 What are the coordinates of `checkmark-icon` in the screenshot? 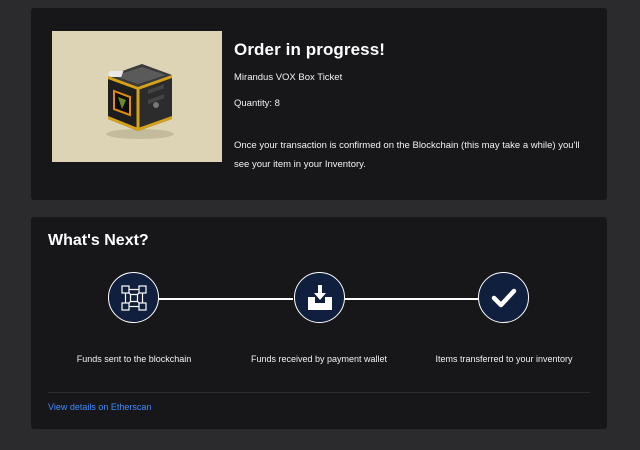 It's located at (503, 297).